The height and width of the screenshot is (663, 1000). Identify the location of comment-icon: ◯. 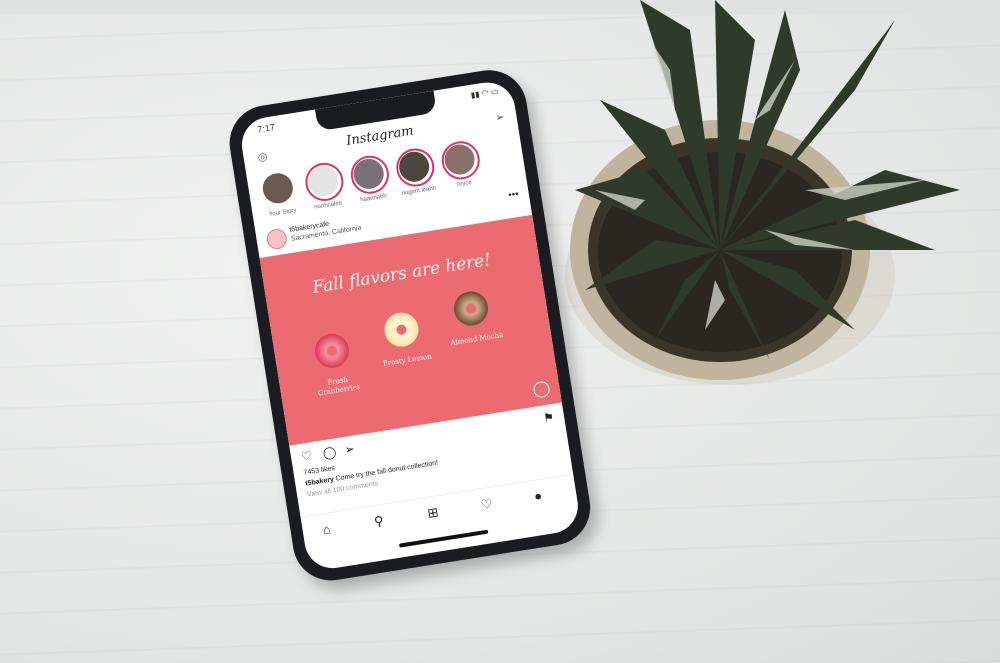
(329, 452).